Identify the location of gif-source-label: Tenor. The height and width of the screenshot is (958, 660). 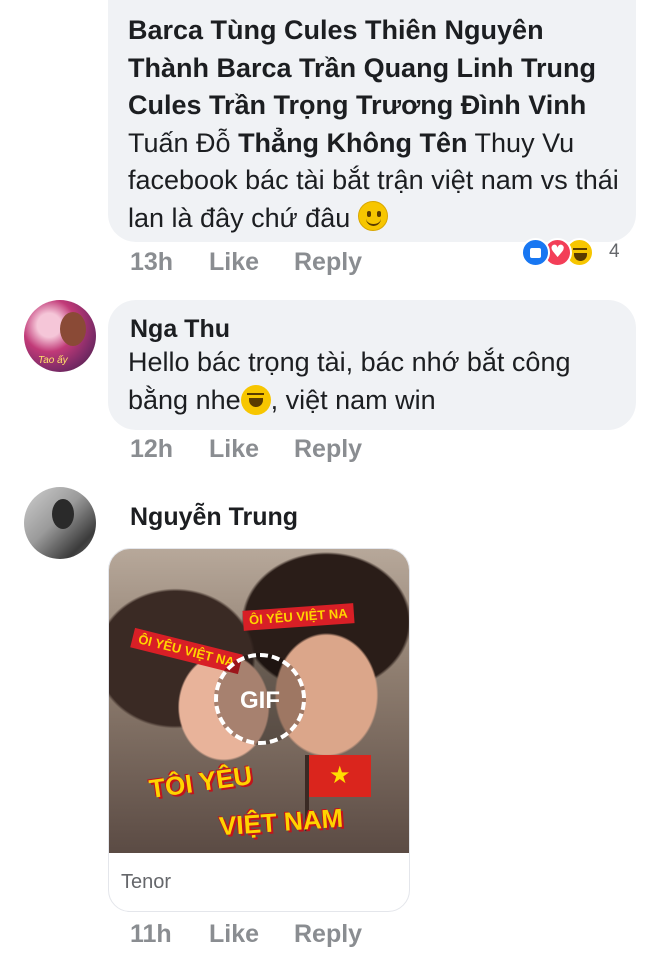
(146, 882).